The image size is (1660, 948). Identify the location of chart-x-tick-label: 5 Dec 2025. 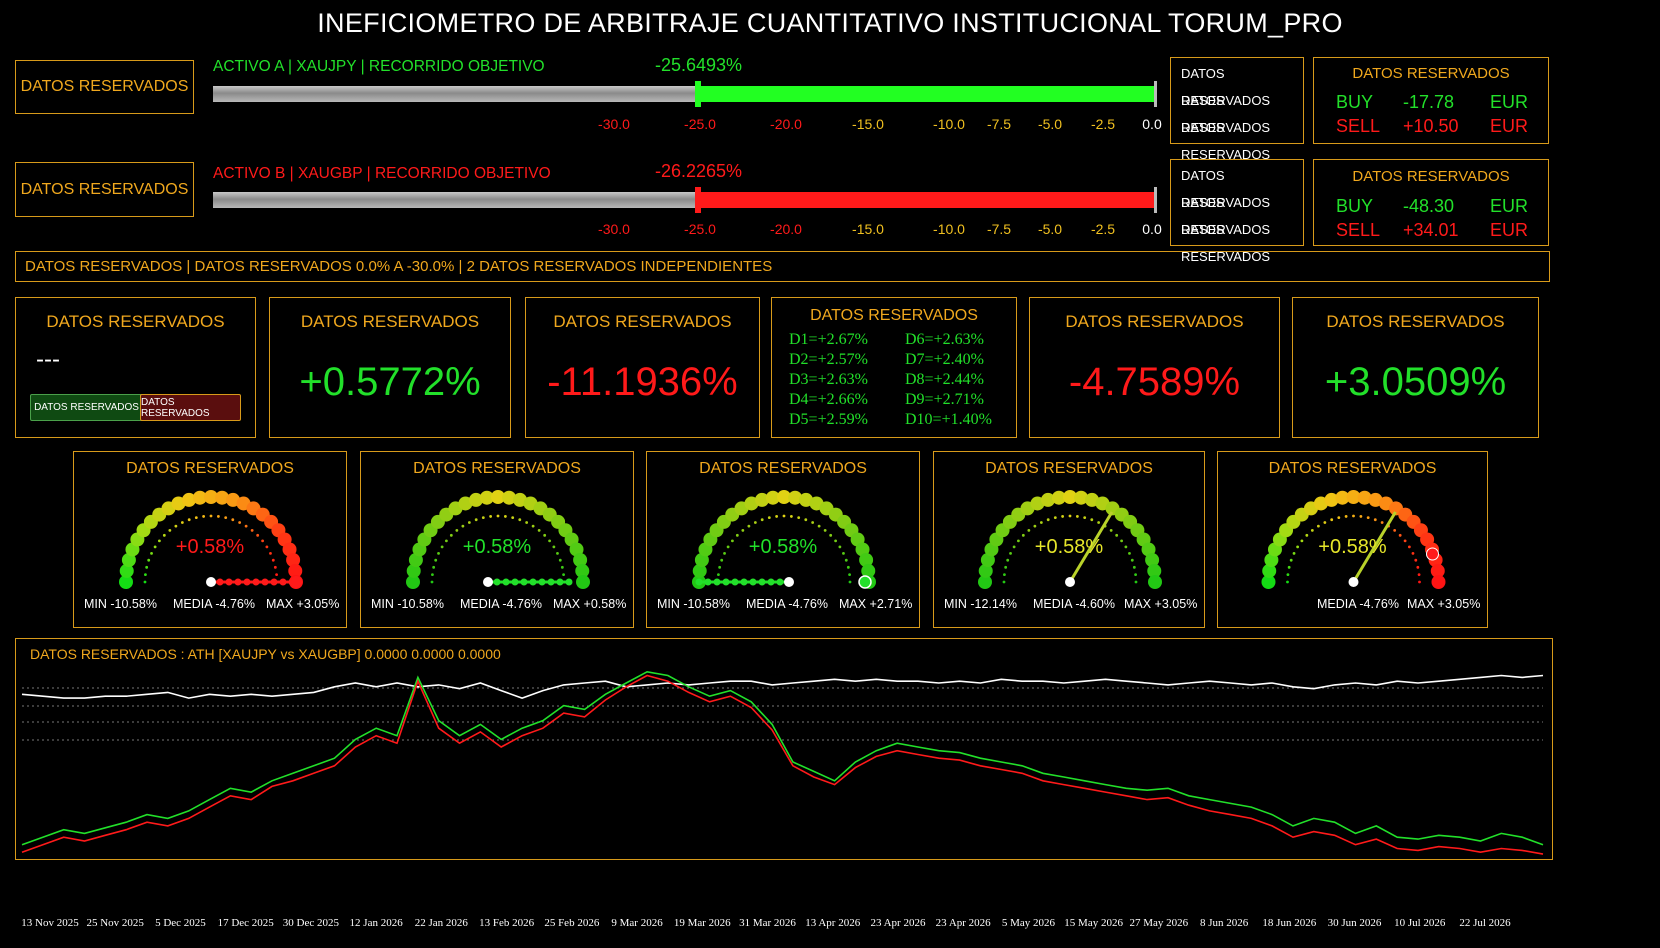
(180, 923).